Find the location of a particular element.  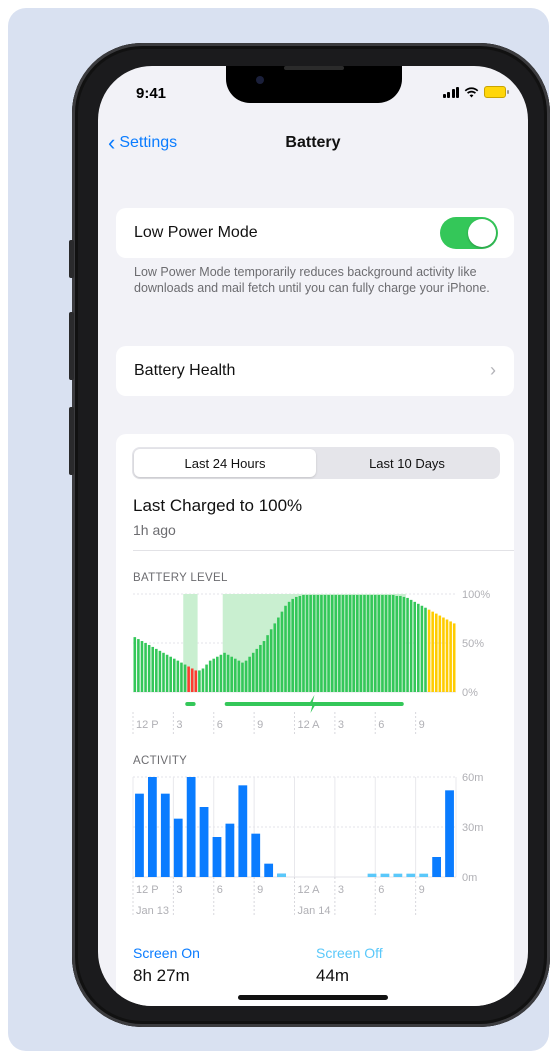

battery-health-label: Battery Health is located at coordinates (185, 370).